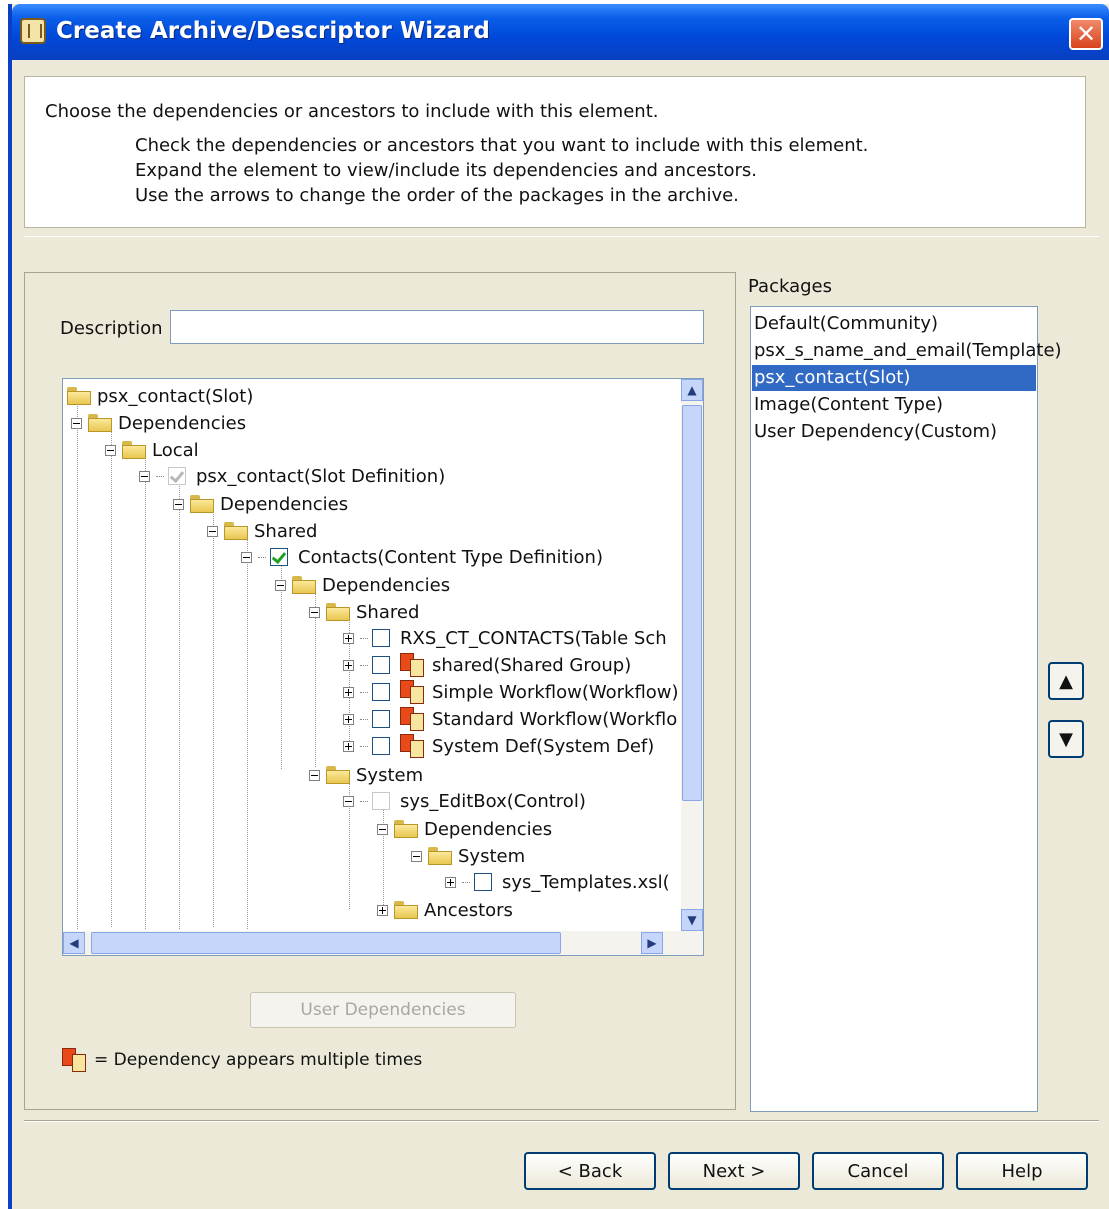 This screenshot has height=1209, width=1109. What do you see at coordinates (464, 801) in the screenshot?
I see `tree-node: sys_EditBox(Control)` at bounding box center [464, 801].